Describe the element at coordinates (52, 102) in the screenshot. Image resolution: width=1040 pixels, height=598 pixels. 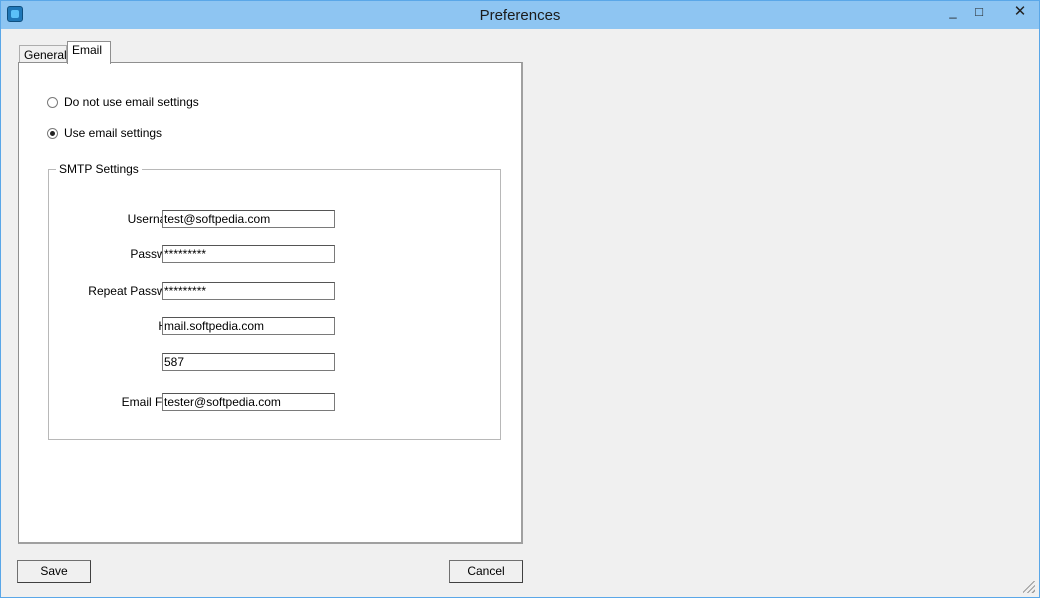
I see `radio-button` at that location.